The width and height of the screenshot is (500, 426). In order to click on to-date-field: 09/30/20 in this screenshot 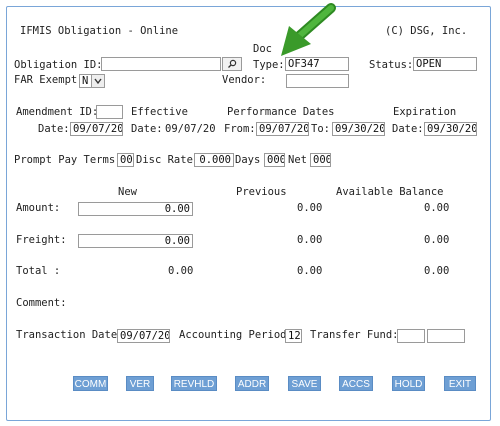, I will do `click(358, 129)`.